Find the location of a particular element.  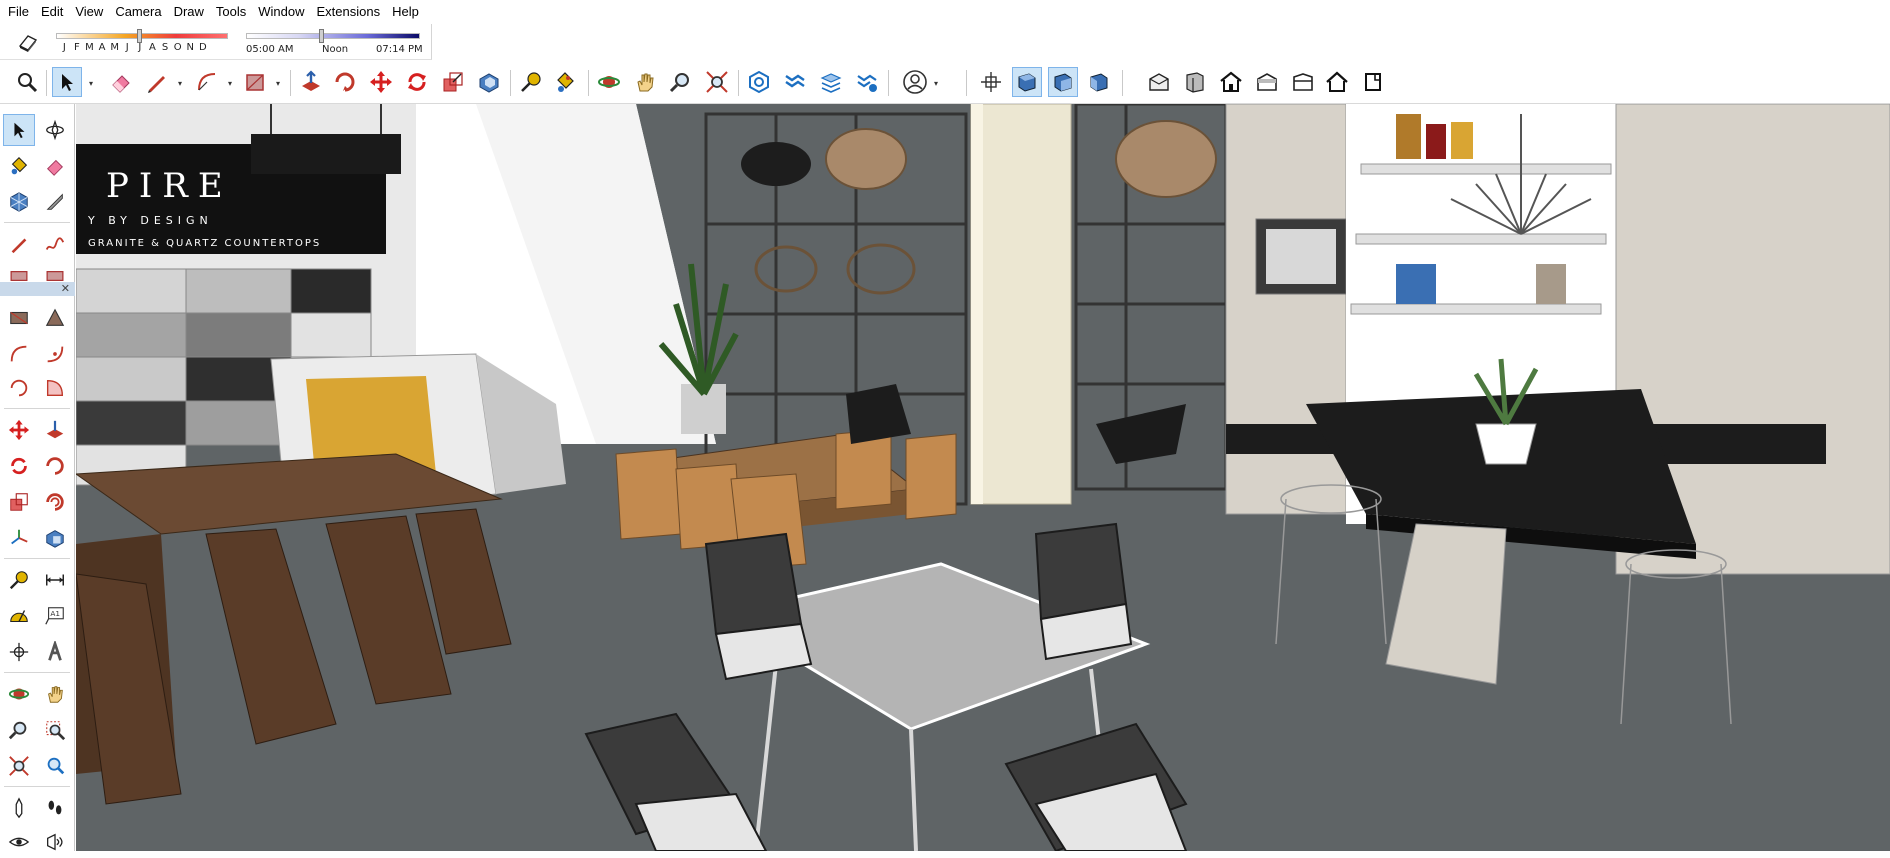

tool-palette-header: ✕ is located at coordinates (37, 289).